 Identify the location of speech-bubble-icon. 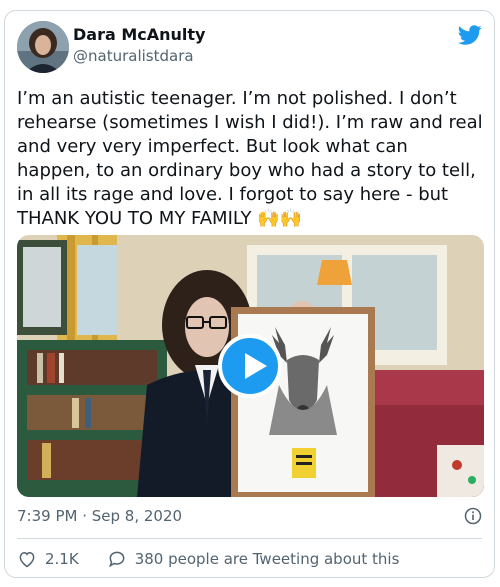
(116, 559).